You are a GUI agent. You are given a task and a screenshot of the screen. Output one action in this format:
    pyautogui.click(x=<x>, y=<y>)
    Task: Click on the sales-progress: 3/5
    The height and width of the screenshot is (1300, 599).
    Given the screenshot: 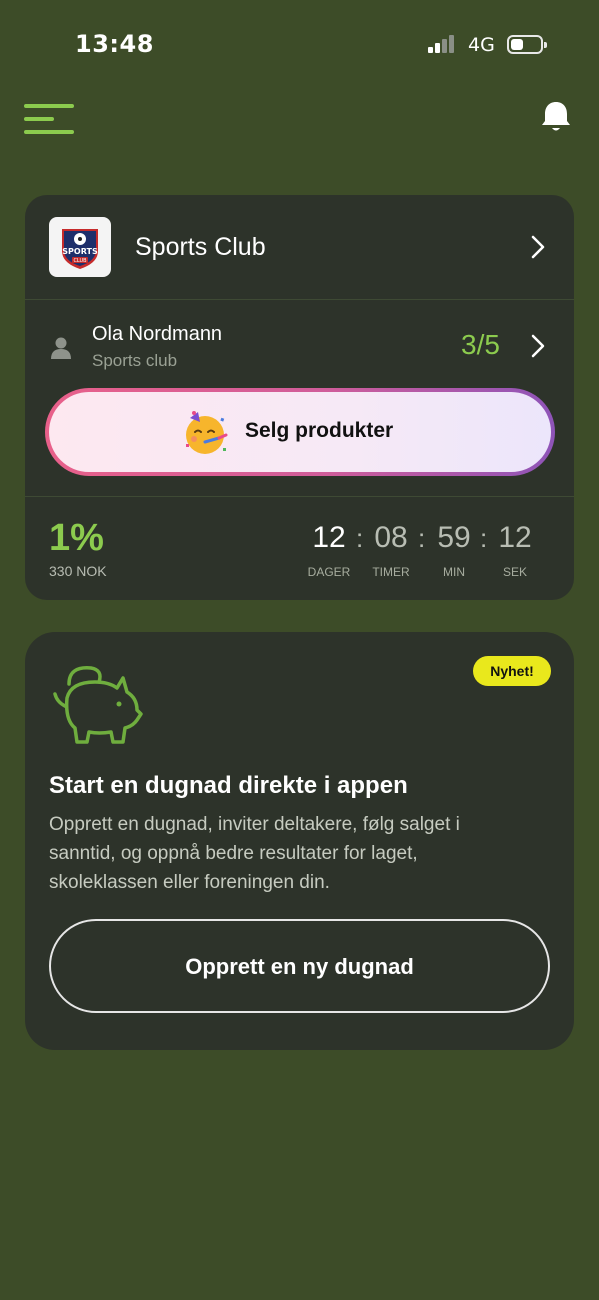 What is the action you would take?
    pyautogui.click(x=480, y=344)
    